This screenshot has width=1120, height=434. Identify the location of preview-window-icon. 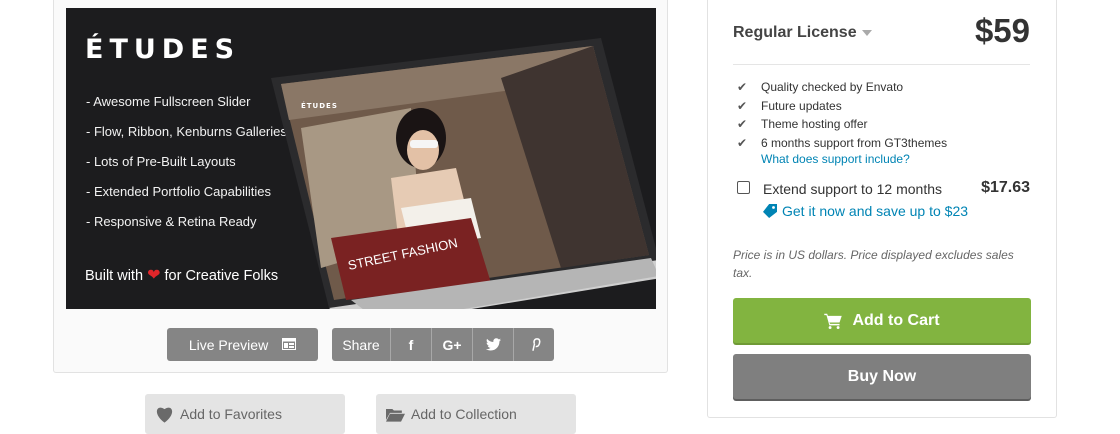
(289, 345).